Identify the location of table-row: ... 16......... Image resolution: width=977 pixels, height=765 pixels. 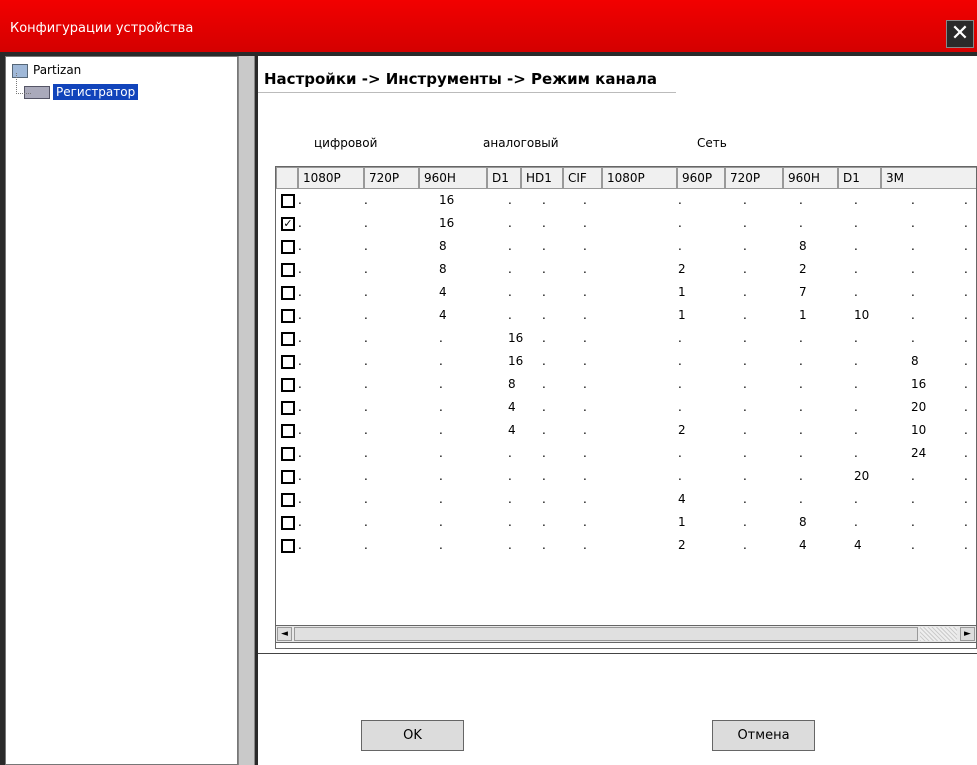
(626, 339).